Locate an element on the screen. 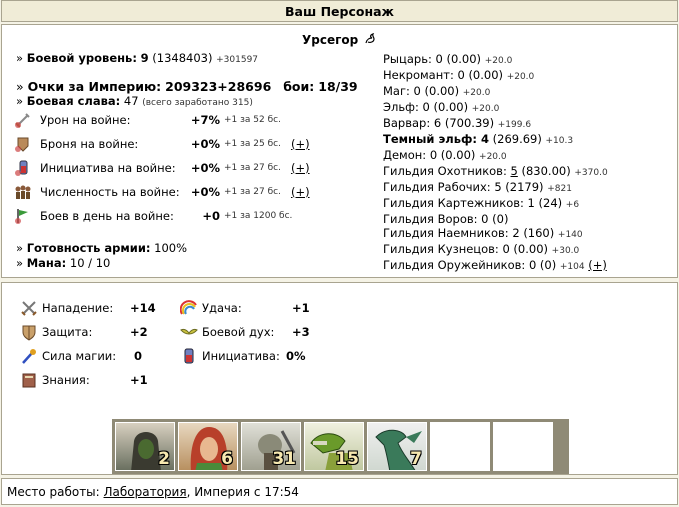 The image size is (679, 507). battles-per-day-icon is located at coordinates (23, 216).